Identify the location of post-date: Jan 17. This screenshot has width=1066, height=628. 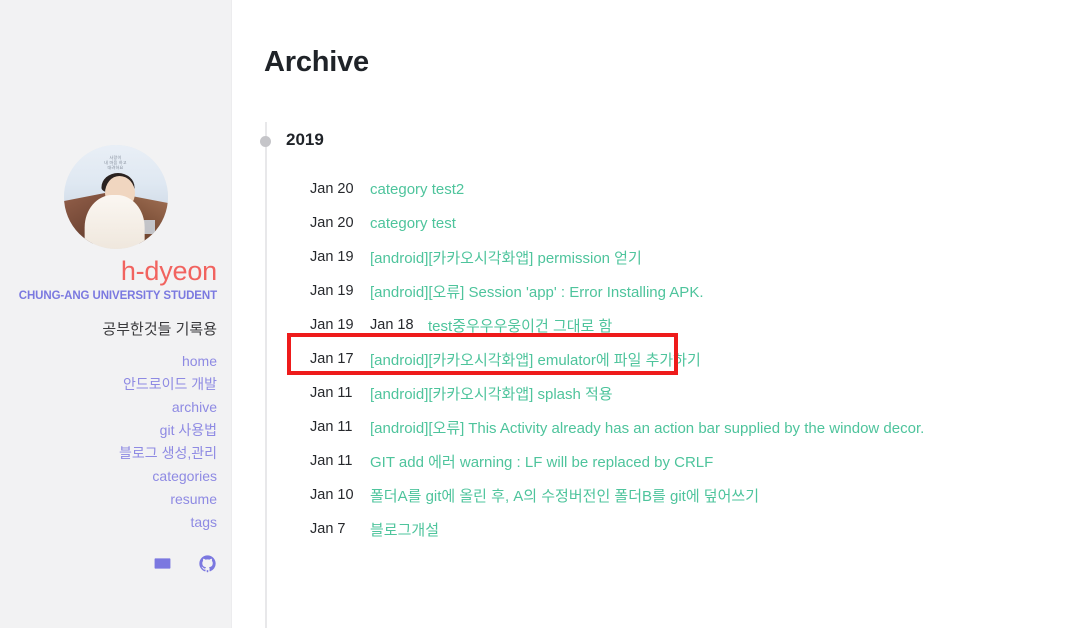
(332, 359).